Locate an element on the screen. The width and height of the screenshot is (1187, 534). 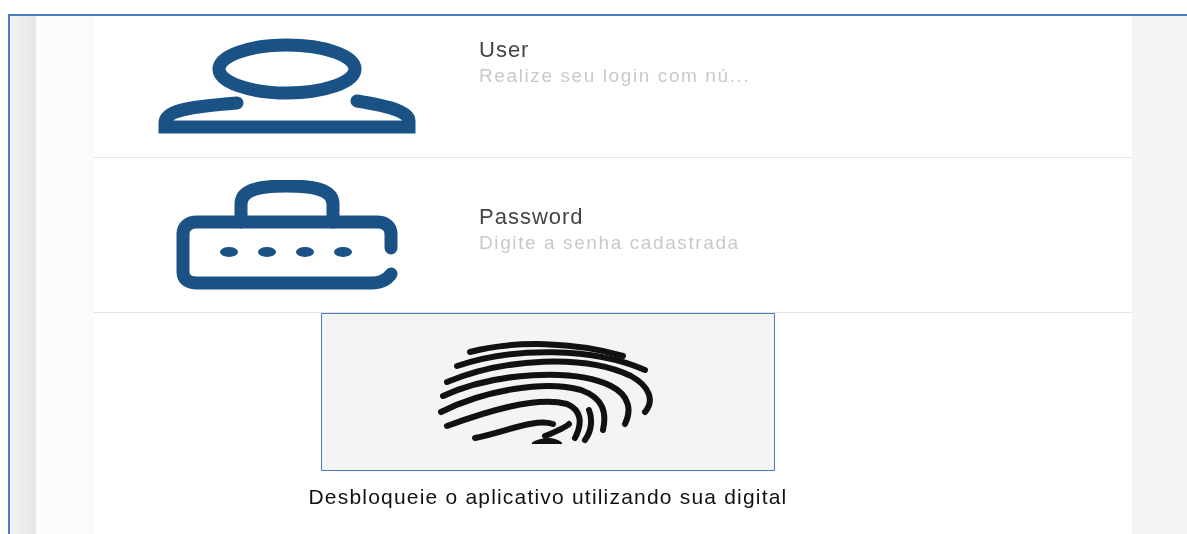
fingerprint-caption: Desbloqueie o aplicativo utilizando sua digital is located at coordinates (548, 497).